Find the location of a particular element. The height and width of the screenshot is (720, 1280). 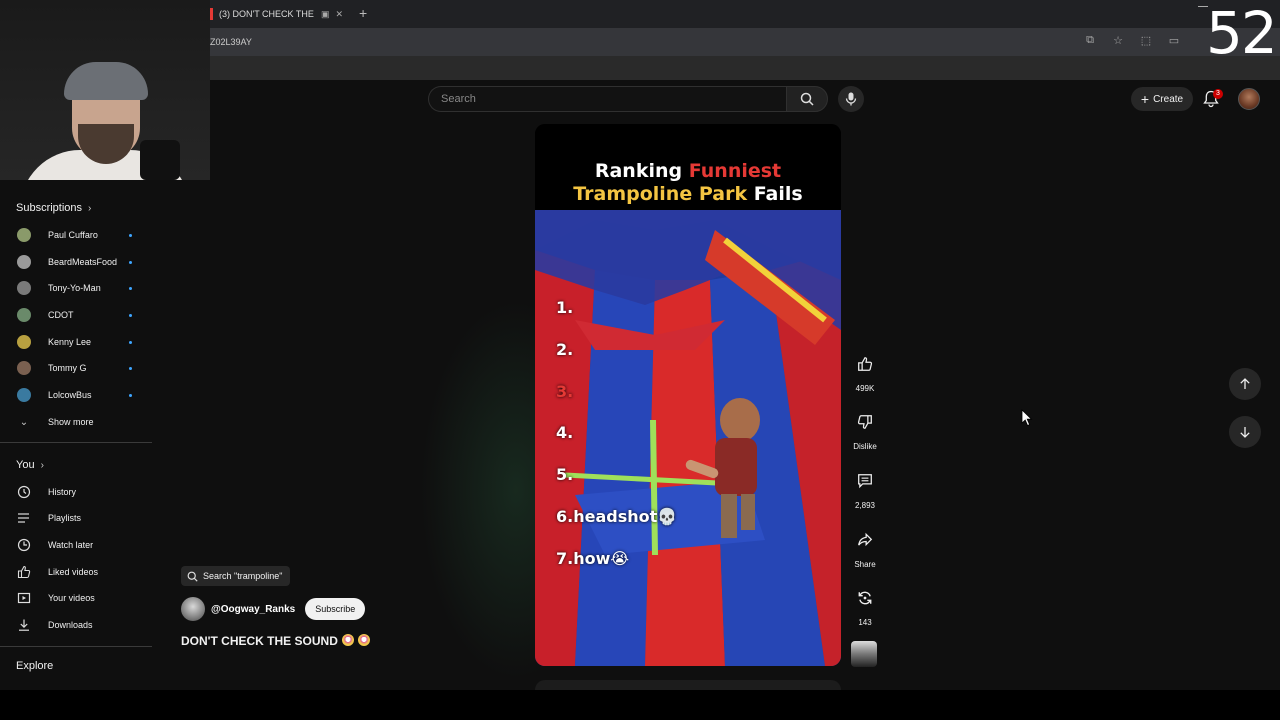

thumbs-down-icon is located at coordinates (864, 422).